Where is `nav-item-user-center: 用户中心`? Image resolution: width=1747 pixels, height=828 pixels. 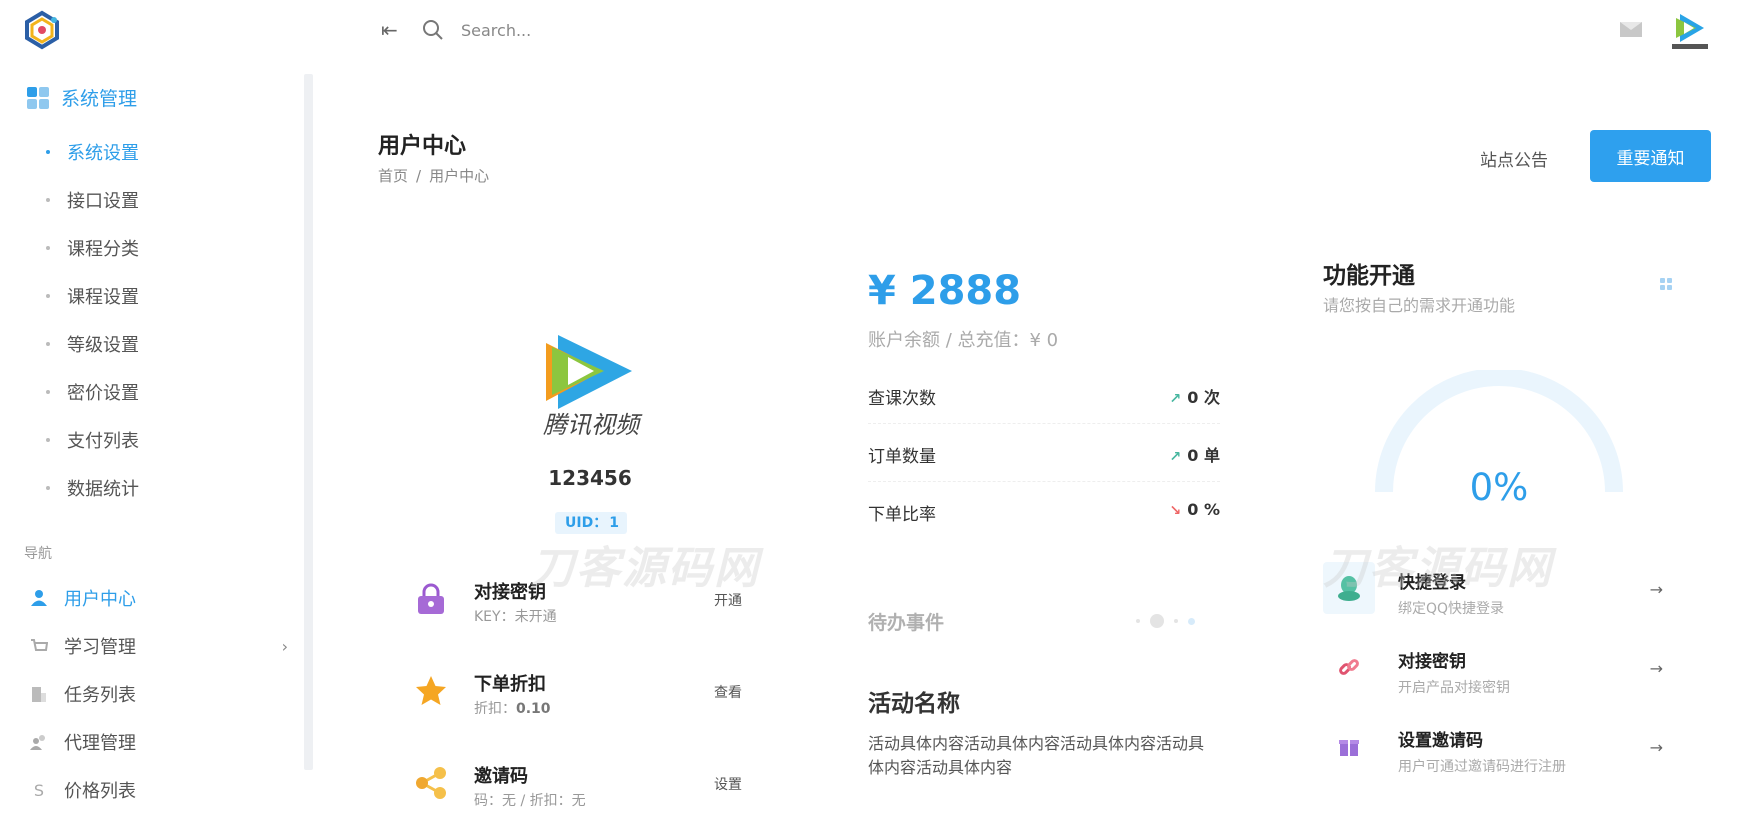 nav-item-user-center: 用户中心 is located at coordinates (158, 598).